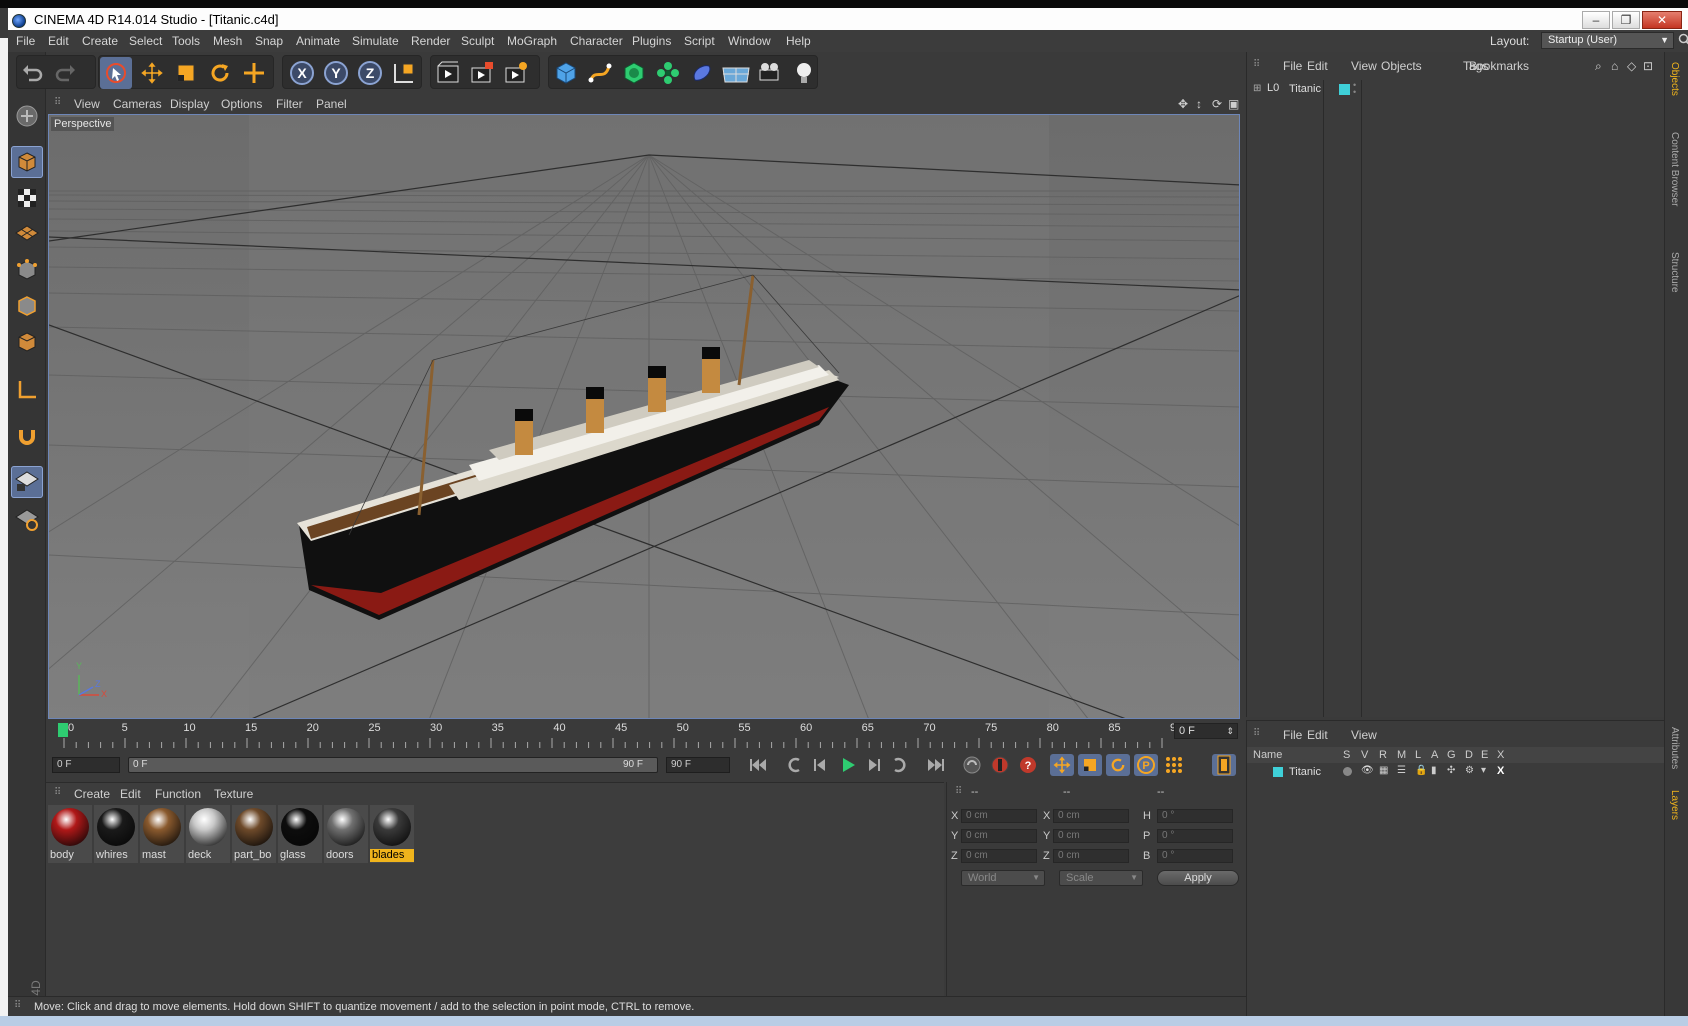  What do you see at coordinates (699, 41) in the screenshot?
I see `menu-script: Script` at bounding box center [699, 41].